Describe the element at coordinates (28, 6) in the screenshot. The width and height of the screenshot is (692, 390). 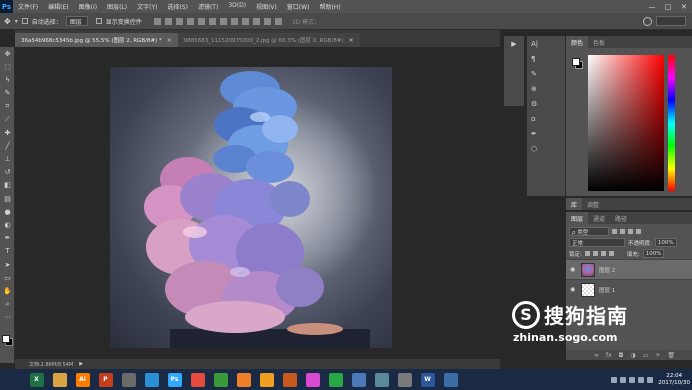
I see `menu-item: 文件(F)` at that location.